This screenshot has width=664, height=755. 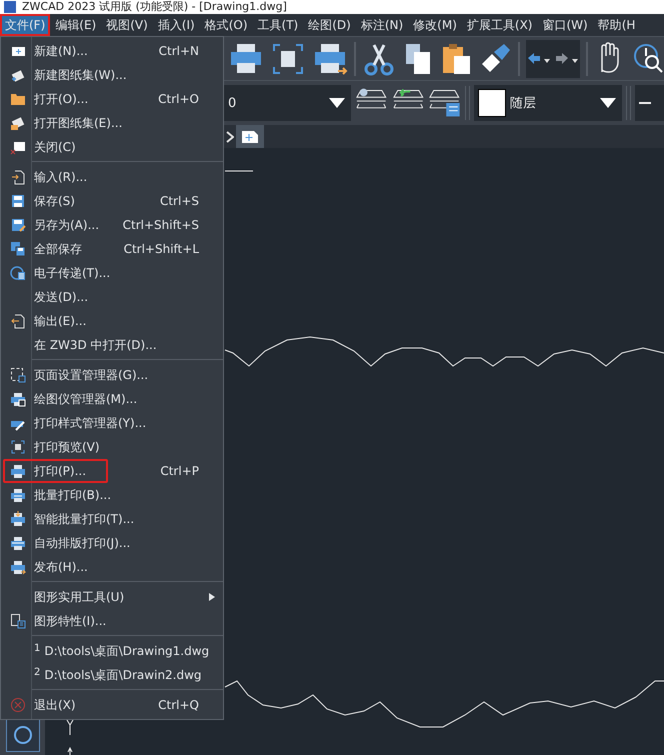 I want to click on linetype-dropdown, so click(x=649, y=103).